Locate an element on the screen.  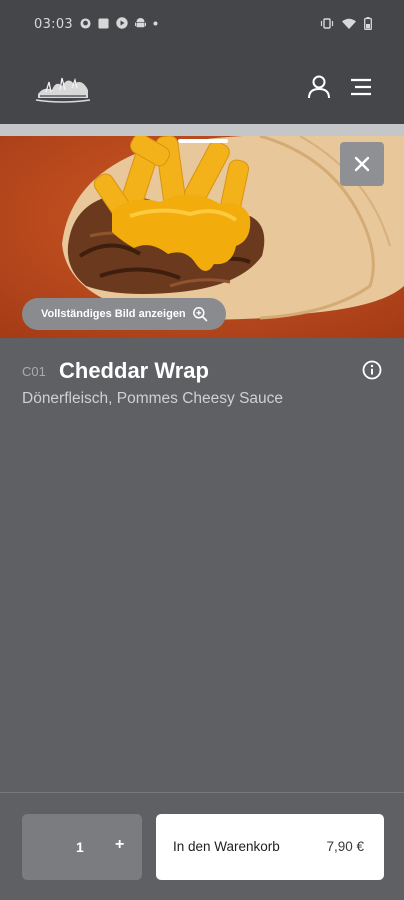
battery-icon is located at coordinates (368, 23).